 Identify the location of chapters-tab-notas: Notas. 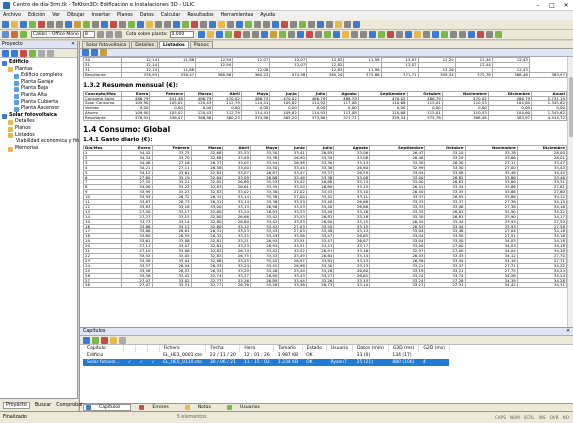
(201, 407).